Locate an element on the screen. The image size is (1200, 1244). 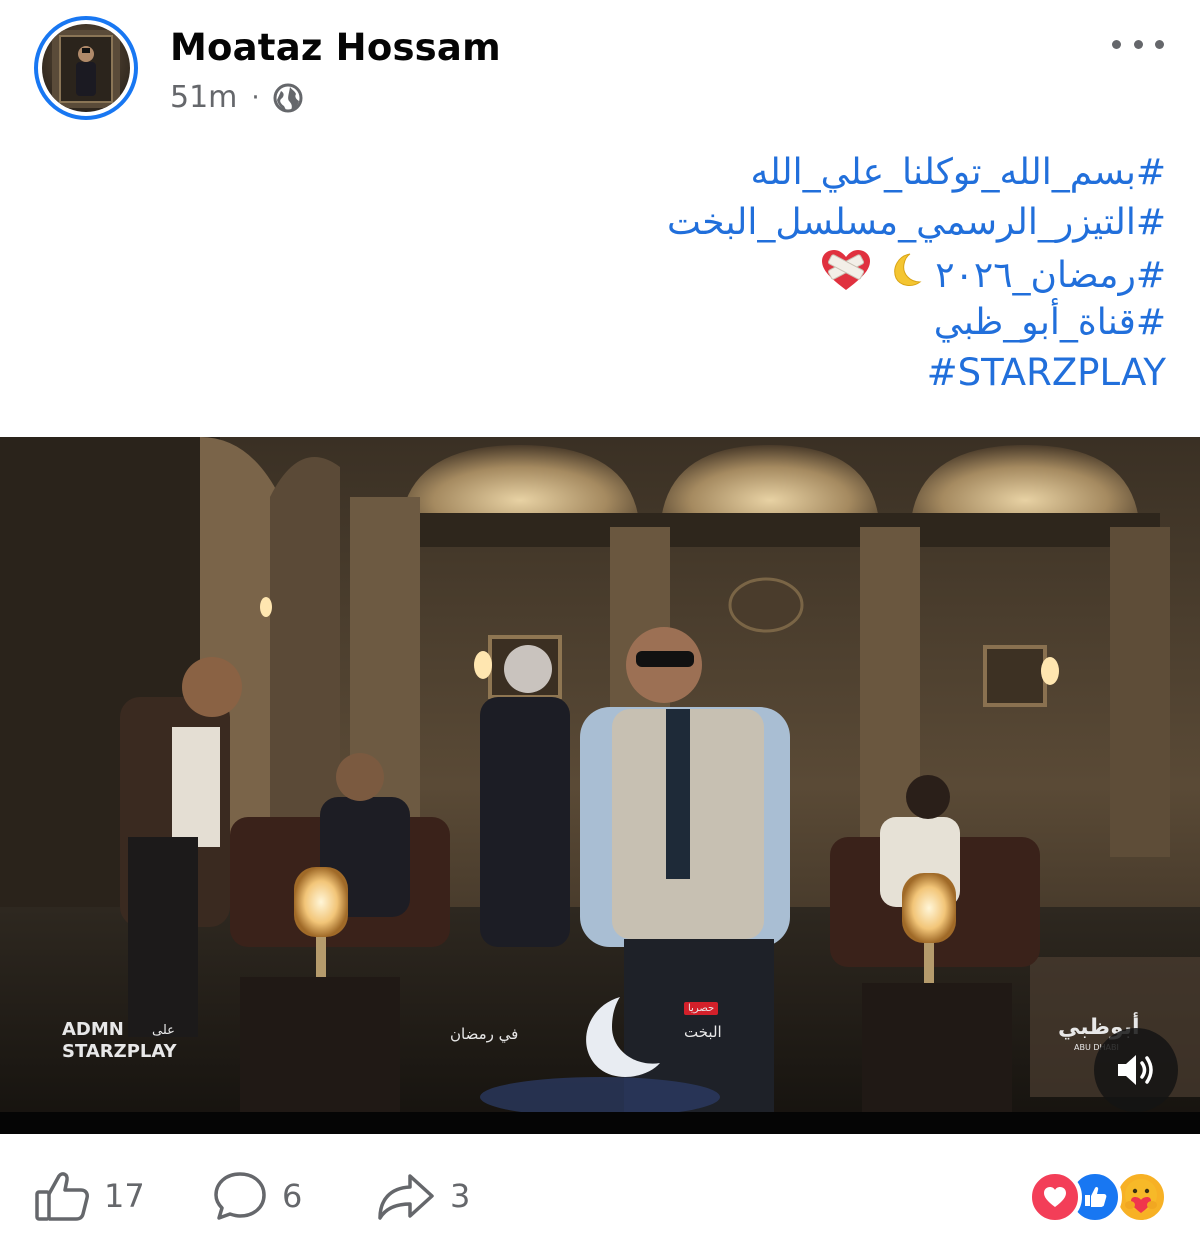
comment-icon is located at coordinates (240, 1196).